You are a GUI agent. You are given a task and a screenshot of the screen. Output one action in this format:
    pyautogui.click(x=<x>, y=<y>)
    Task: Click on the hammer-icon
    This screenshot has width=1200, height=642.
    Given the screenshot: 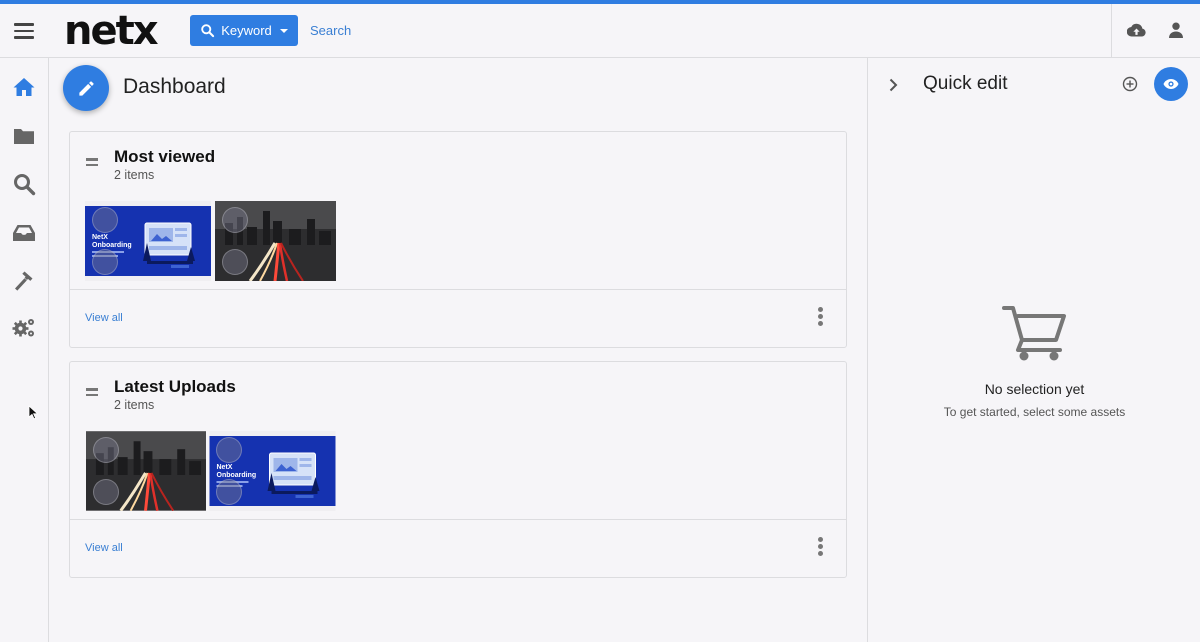 What is the action you would take?
    pyautogui.click(x=24, y=281)
    